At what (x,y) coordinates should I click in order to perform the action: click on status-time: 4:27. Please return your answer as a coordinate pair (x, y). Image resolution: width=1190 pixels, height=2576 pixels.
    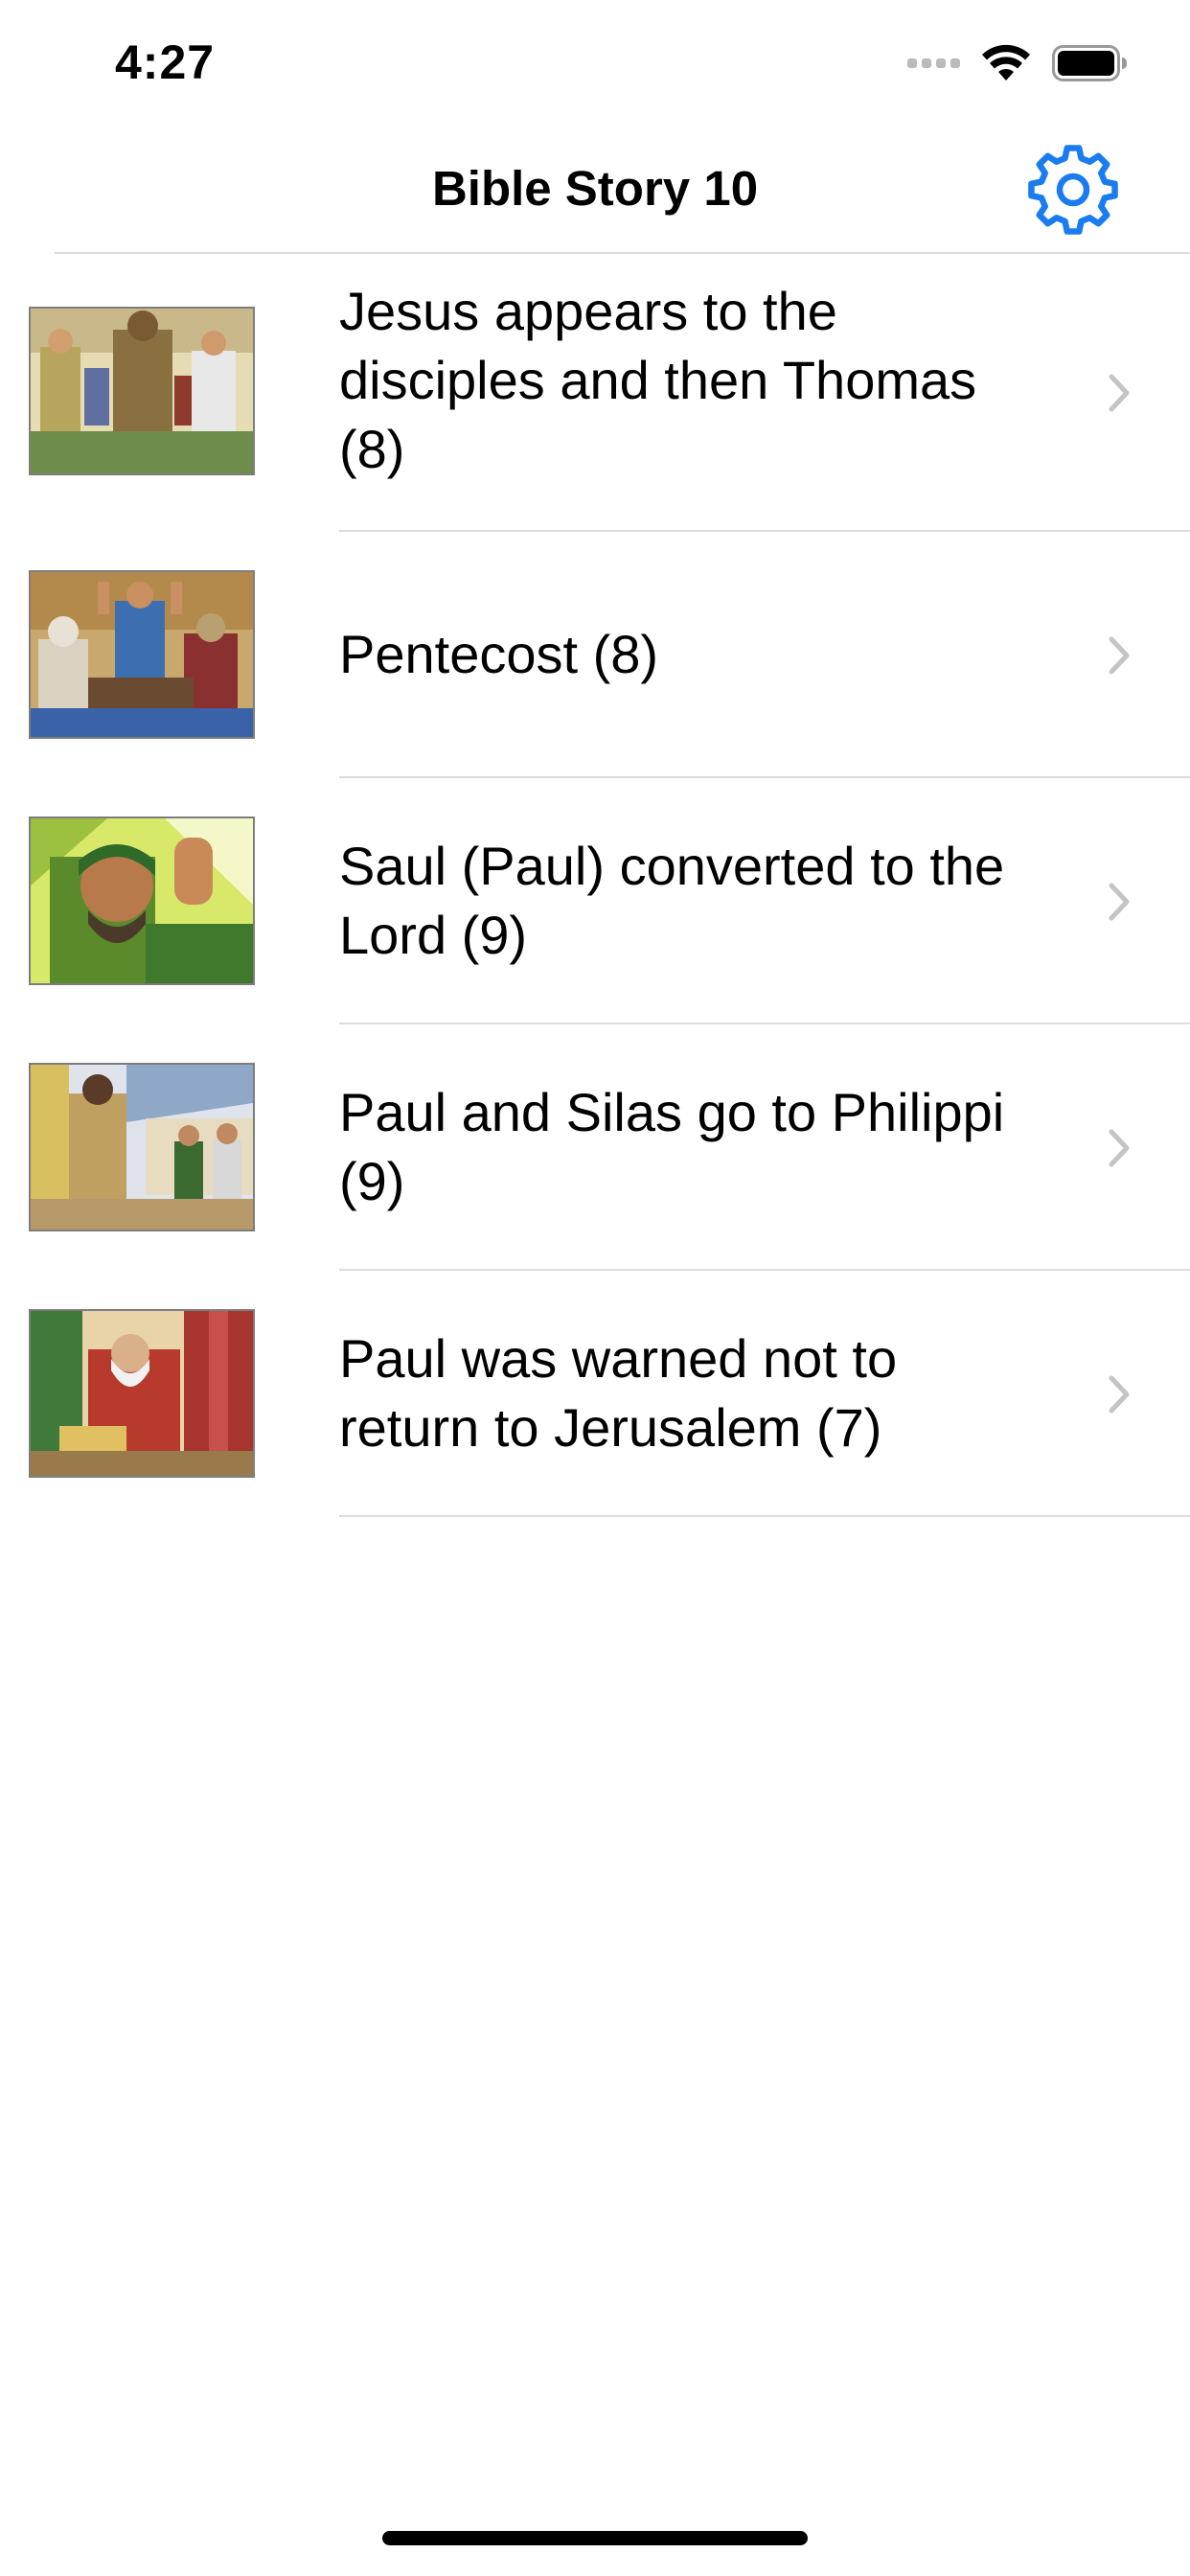
    Looking at the image, I should click on (166, 62).